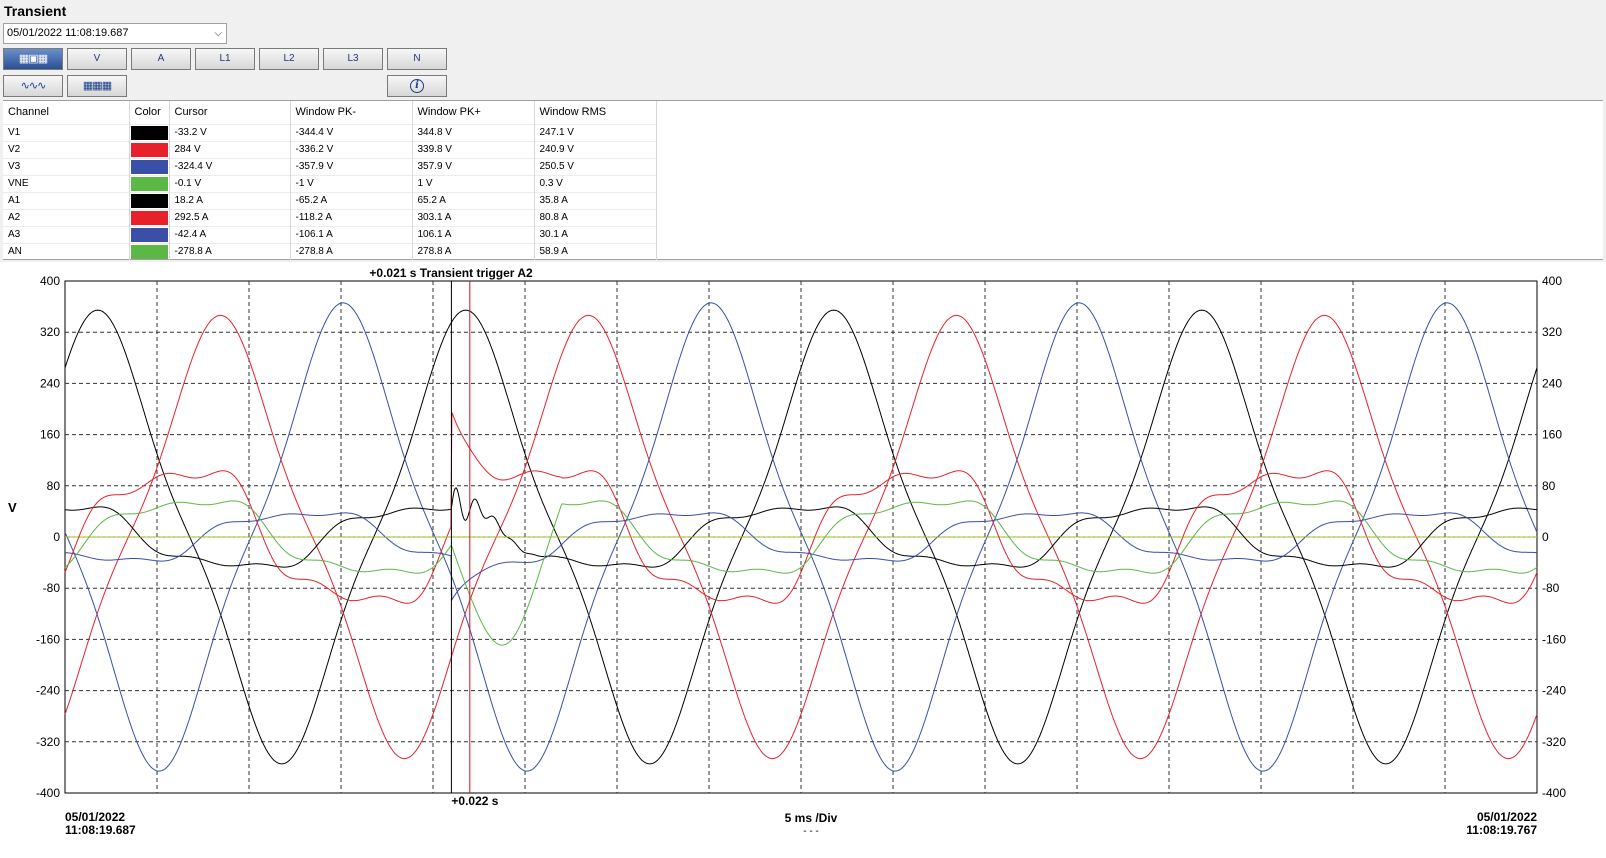  I want to click on volts-button: V, so click(97, 59).